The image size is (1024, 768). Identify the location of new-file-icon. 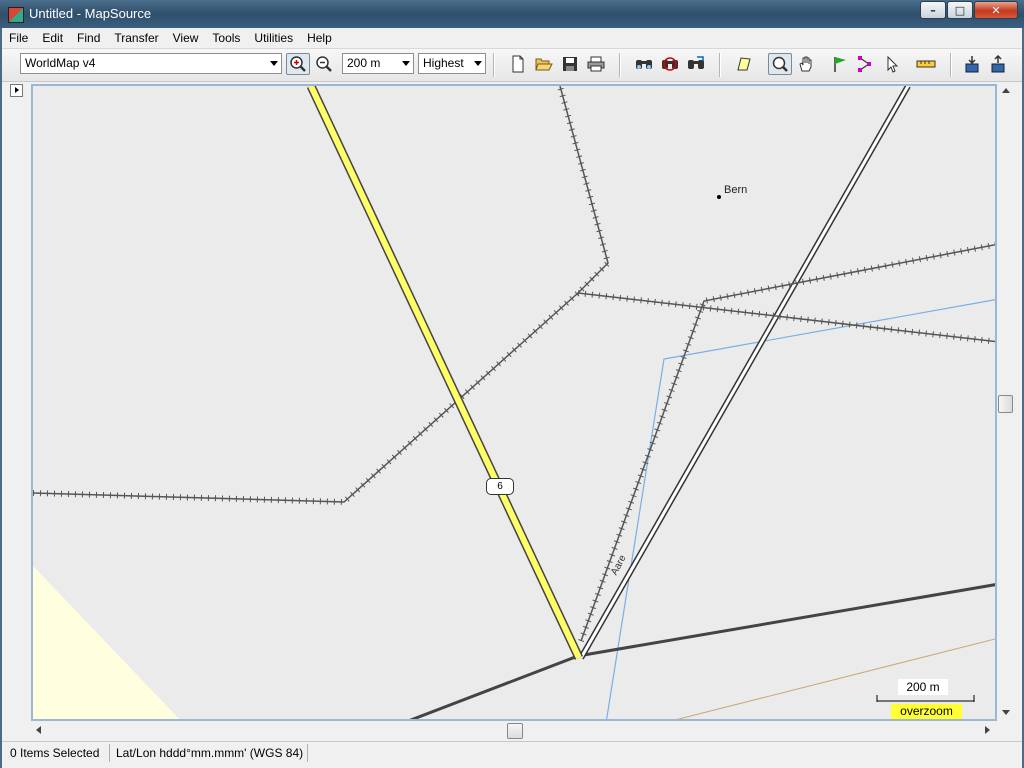
(518, 64).